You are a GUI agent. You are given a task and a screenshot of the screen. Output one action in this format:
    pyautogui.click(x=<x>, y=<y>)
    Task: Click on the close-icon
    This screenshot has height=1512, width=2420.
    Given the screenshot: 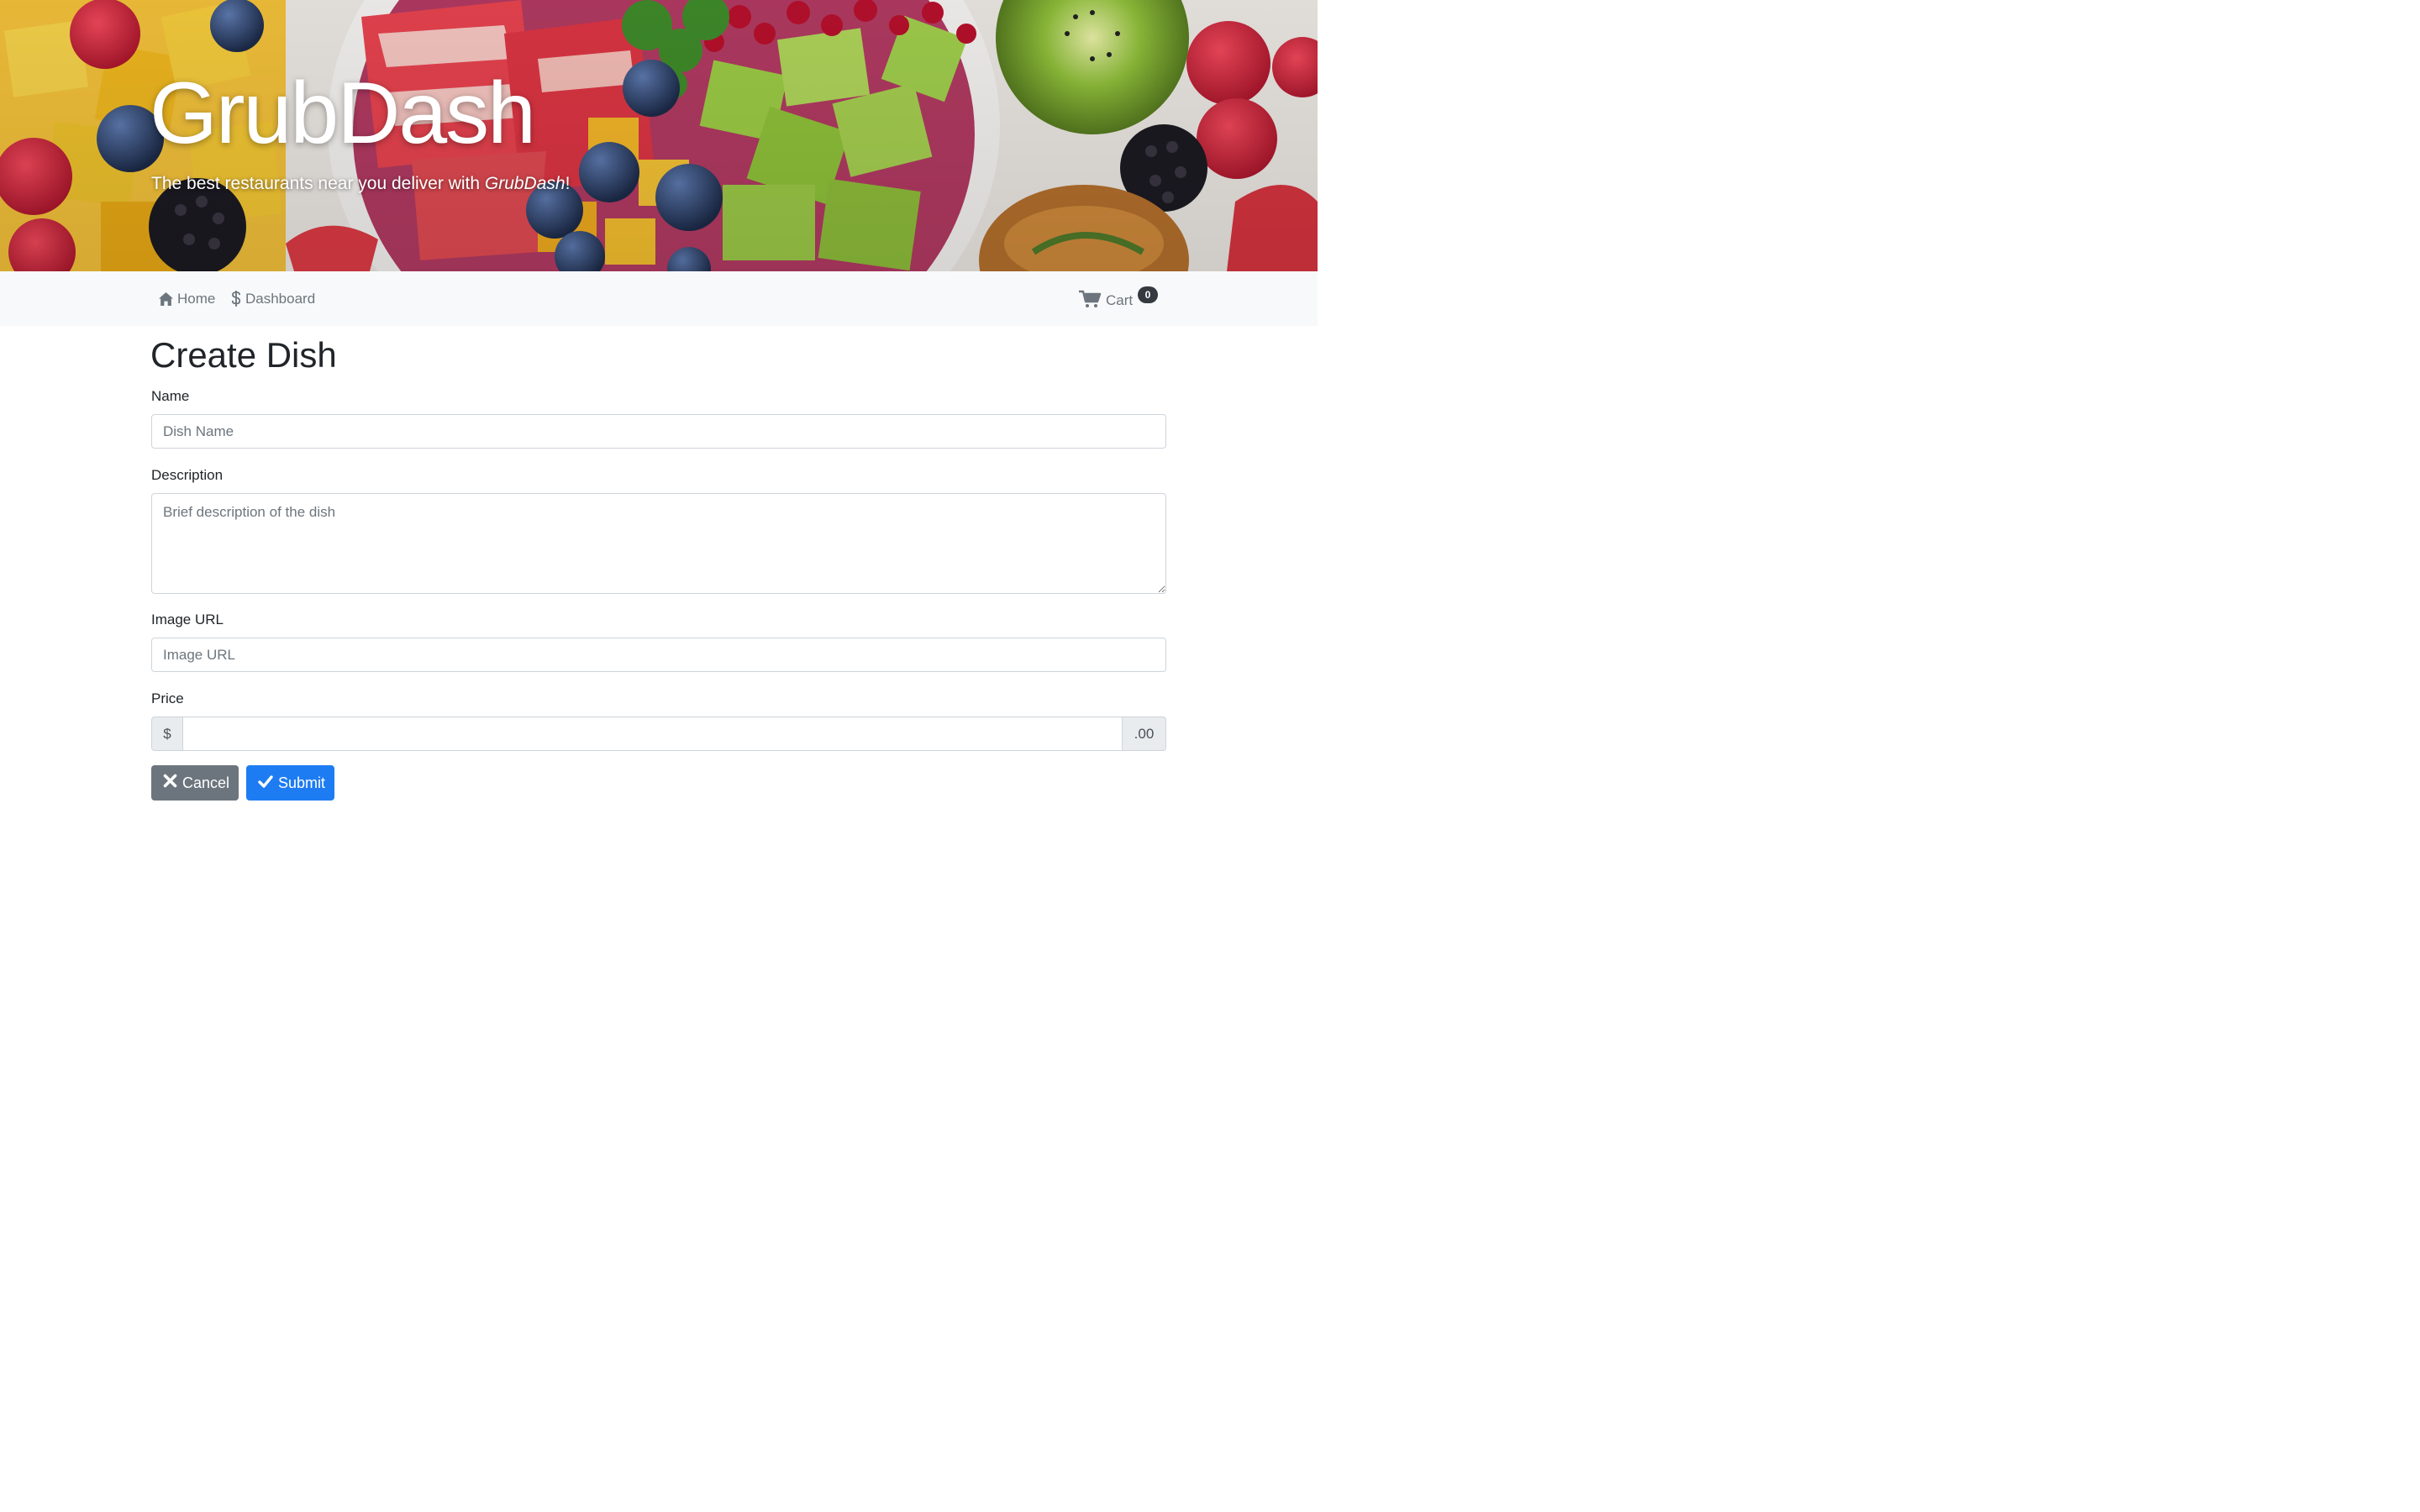 What is the action you would take?
    pyautogui.click(x=170, y=783)
    